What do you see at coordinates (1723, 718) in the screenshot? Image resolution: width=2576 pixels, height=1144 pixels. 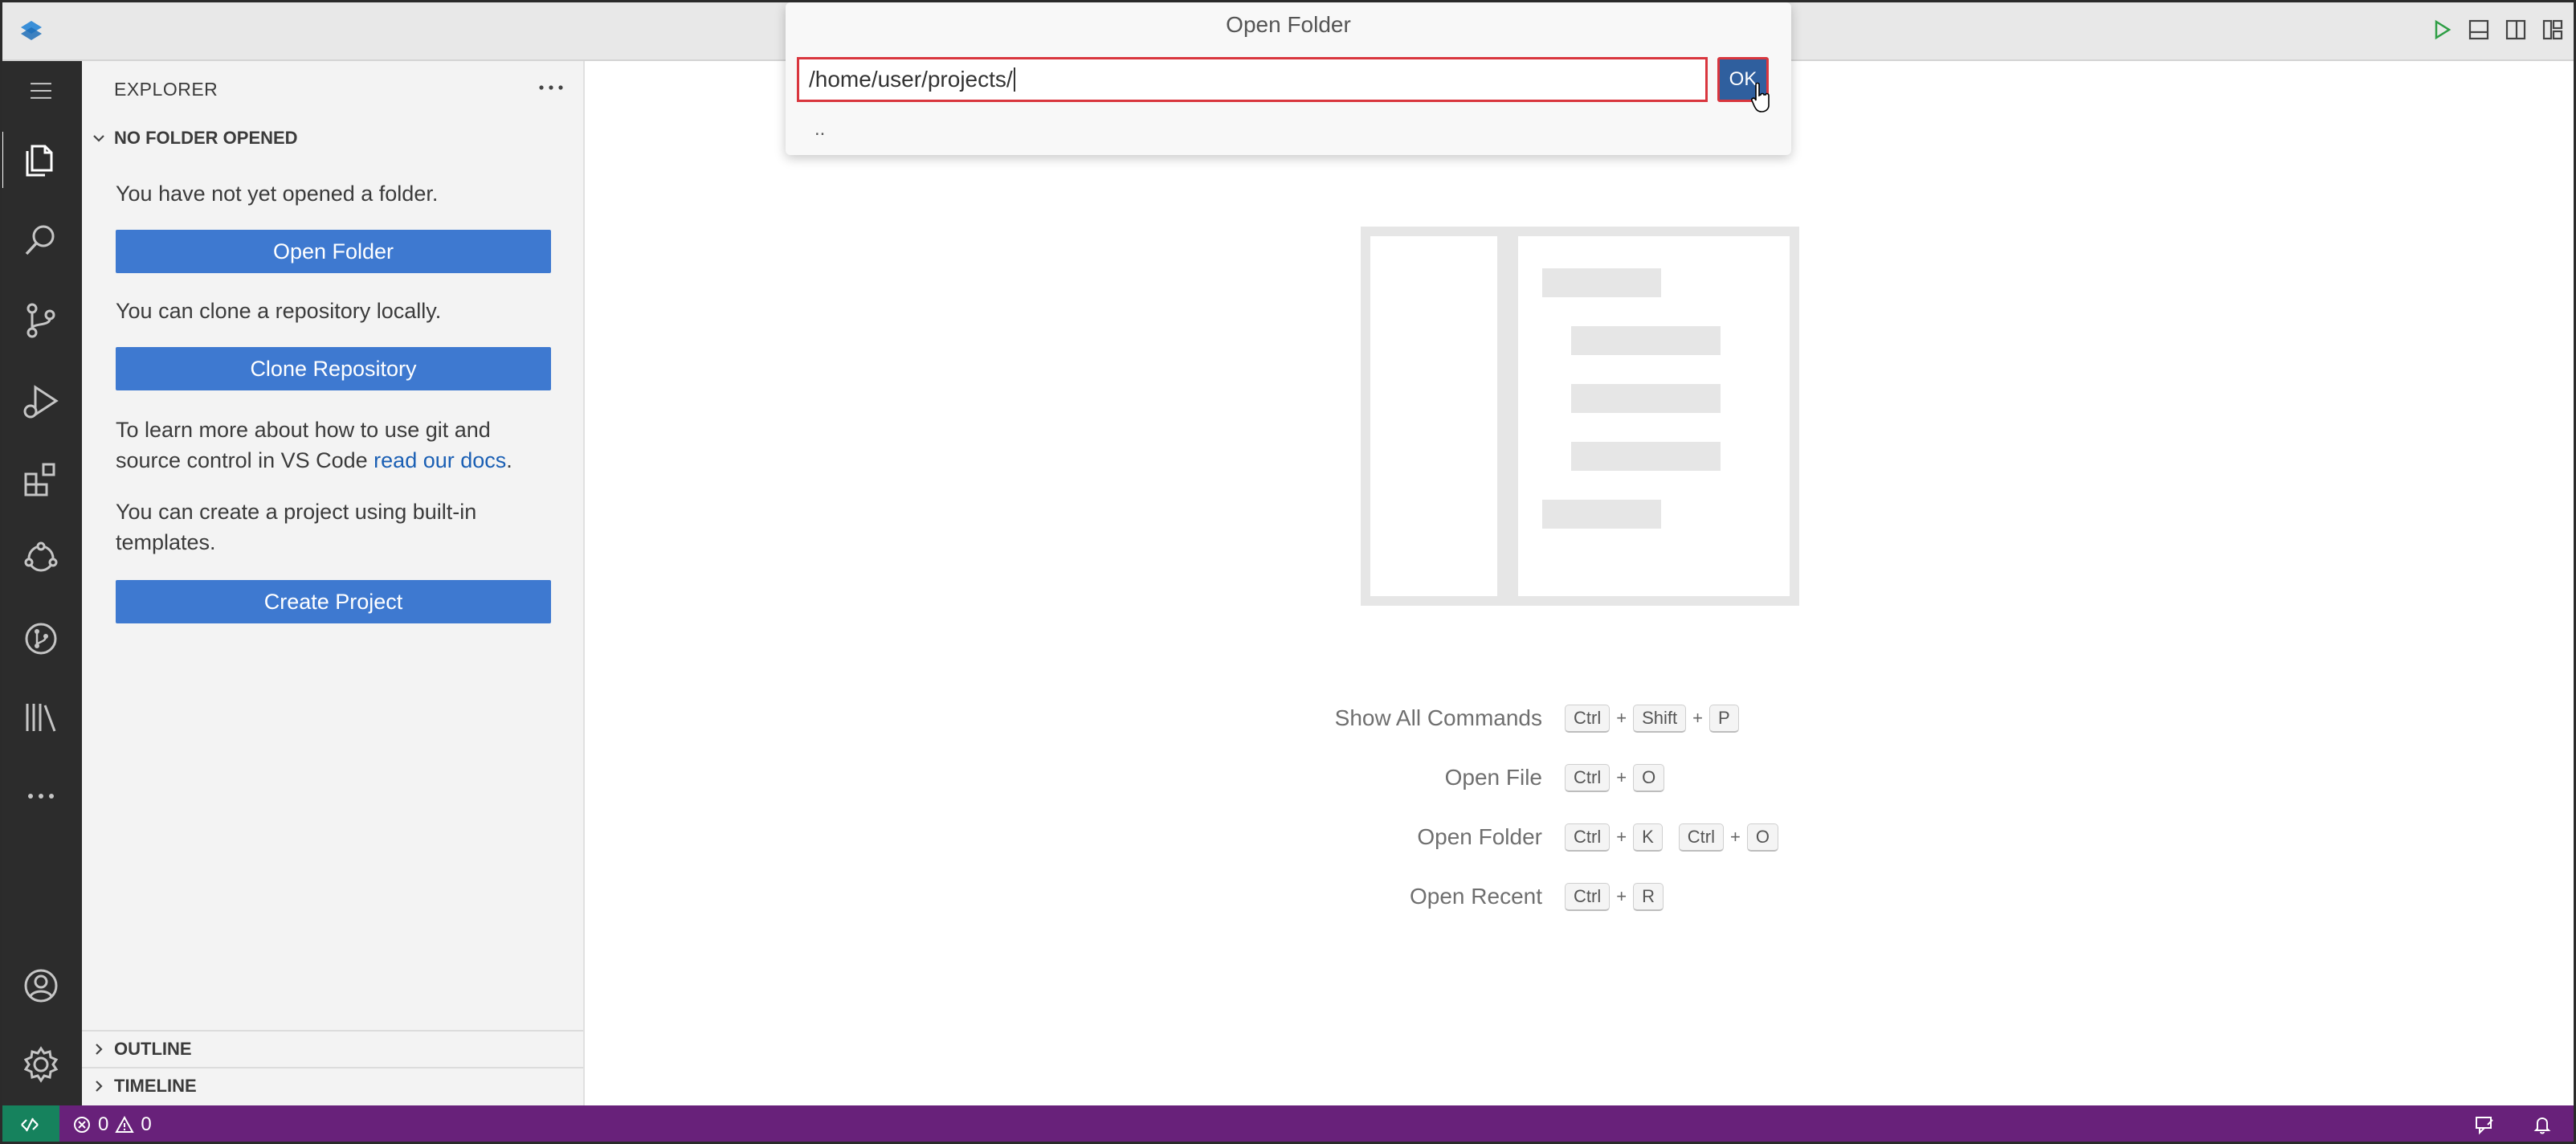 I see `key: P` at bounding box center [1723, 718].